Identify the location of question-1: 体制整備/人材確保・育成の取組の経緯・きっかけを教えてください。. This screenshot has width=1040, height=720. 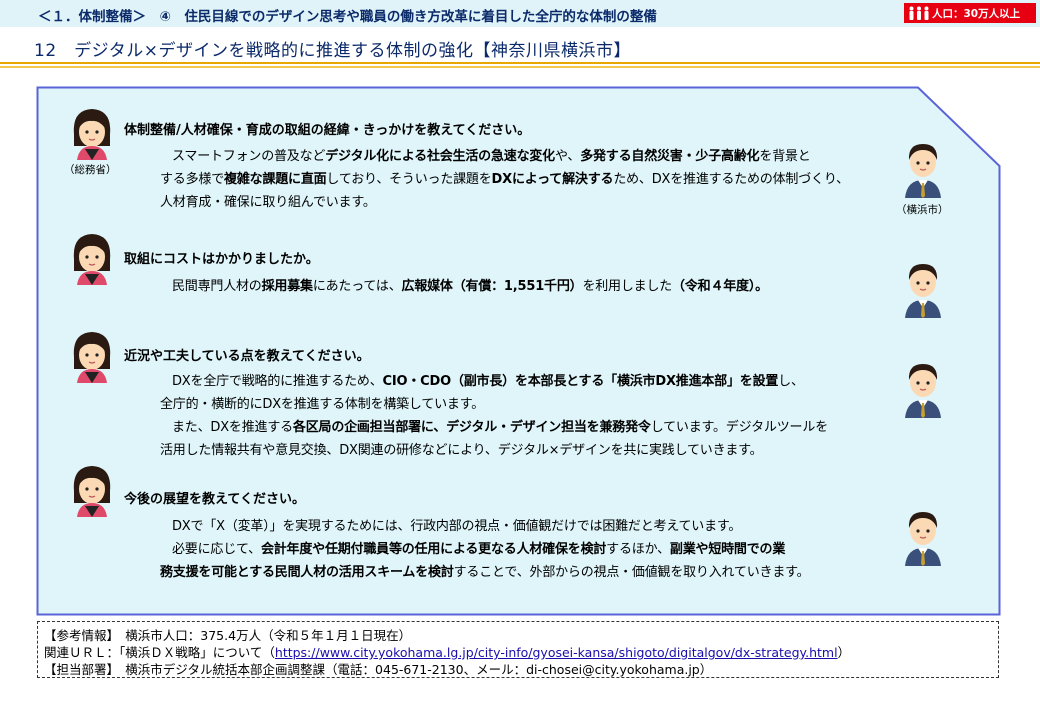
(327, 130).